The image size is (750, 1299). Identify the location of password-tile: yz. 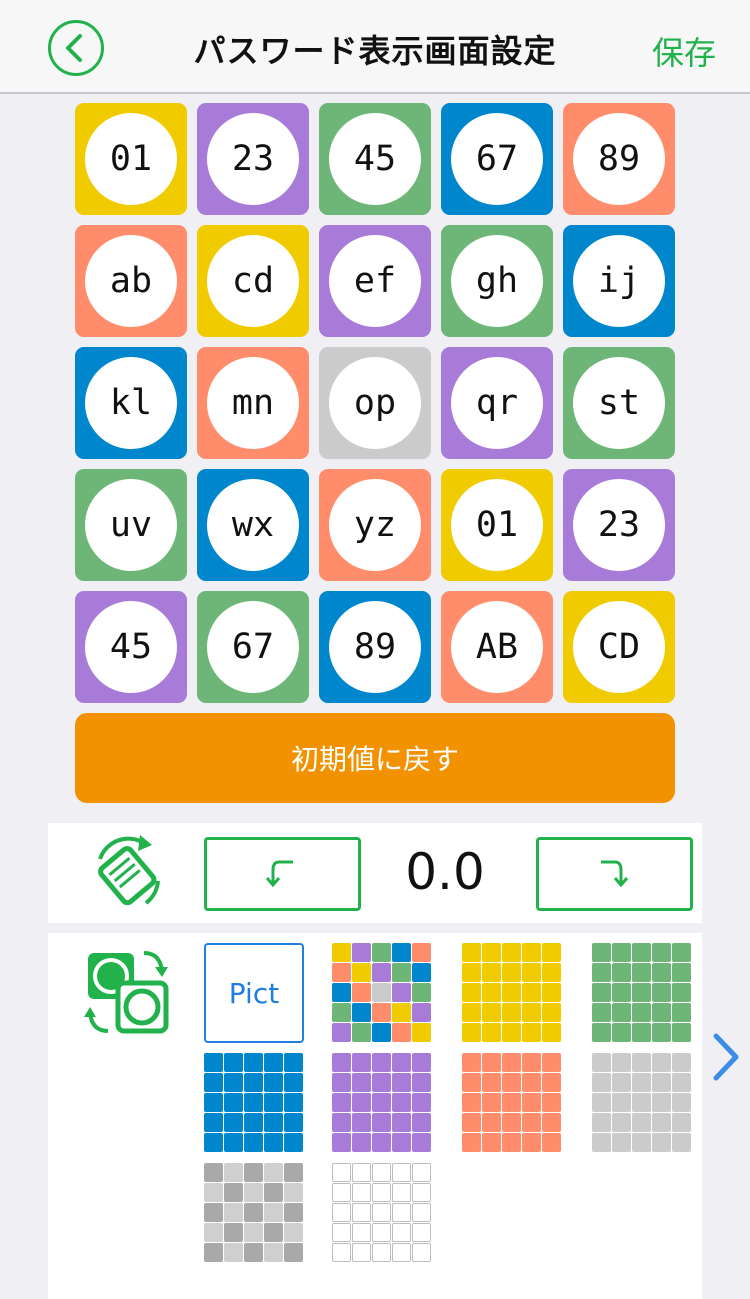
(375, 525).